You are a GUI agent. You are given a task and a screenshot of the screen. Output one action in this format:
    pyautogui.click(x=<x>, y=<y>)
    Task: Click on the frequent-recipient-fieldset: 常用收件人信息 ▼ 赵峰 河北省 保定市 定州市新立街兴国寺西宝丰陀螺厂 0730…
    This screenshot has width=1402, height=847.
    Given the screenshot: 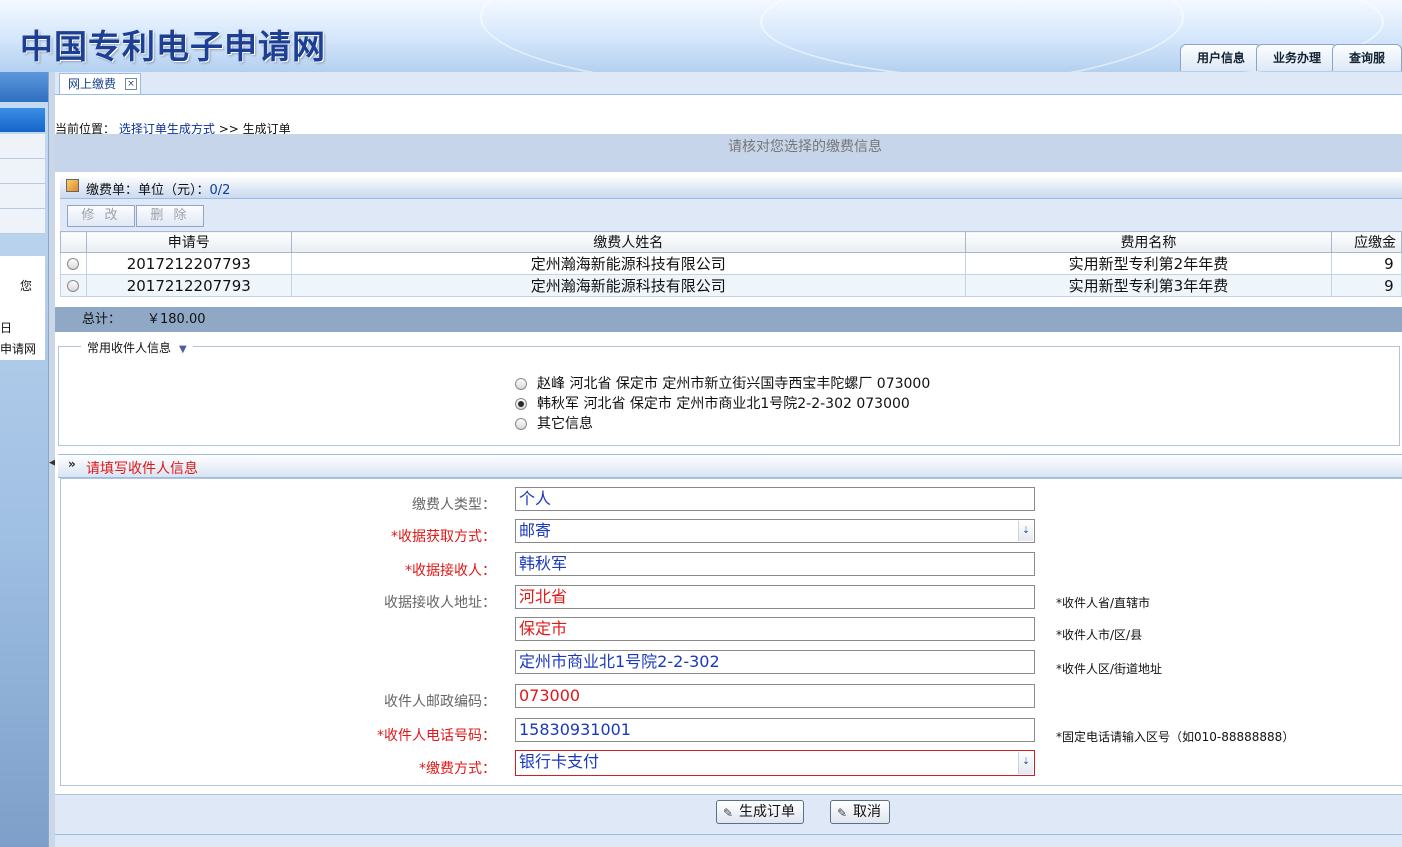 What is the action you would take?
    pyautogui.click(x=729, y=392)
    